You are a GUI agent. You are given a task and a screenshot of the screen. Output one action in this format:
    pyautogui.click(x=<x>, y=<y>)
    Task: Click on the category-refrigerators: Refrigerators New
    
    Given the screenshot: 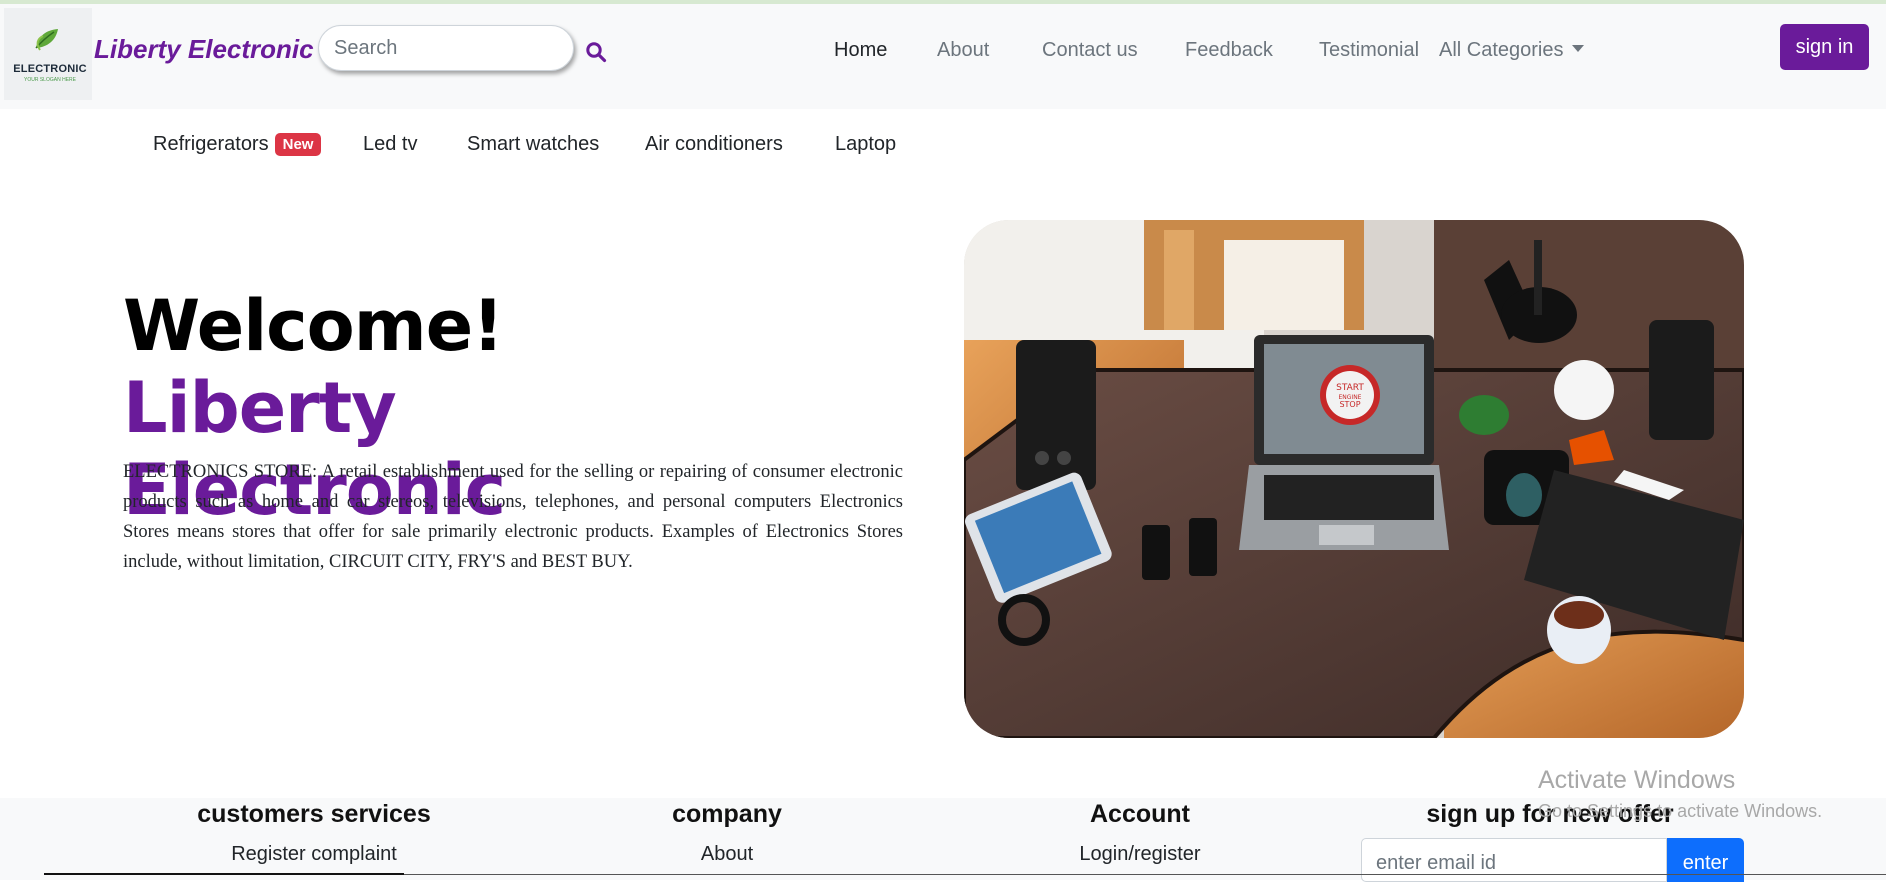 What is the action you would take?
    pyautogui.click(x=237, y=145)
    